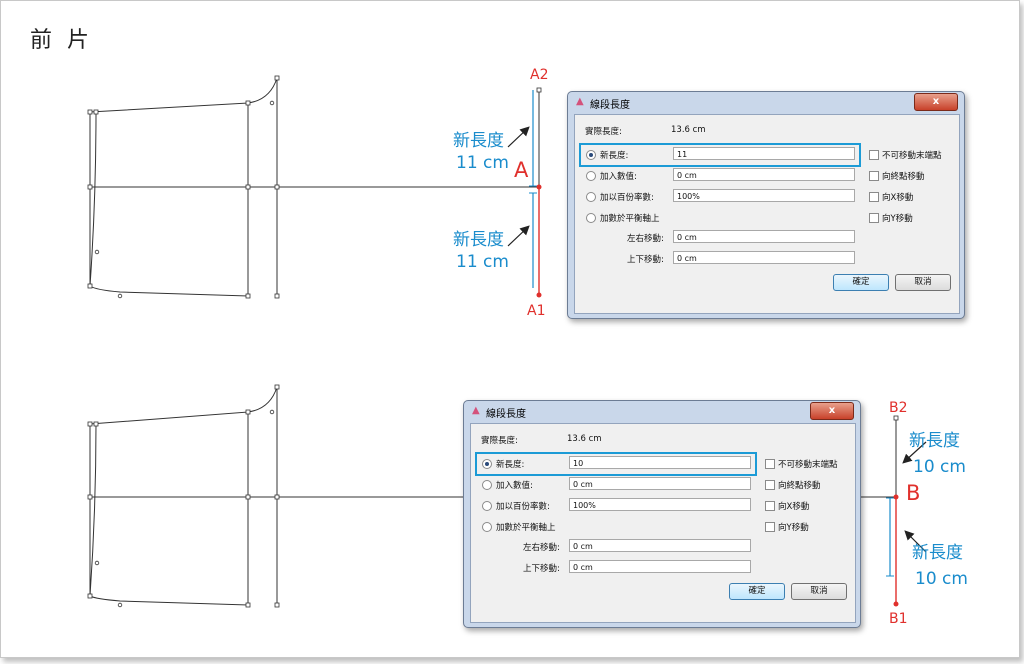  I want to click on point-a-label: A, so click(521, 170).